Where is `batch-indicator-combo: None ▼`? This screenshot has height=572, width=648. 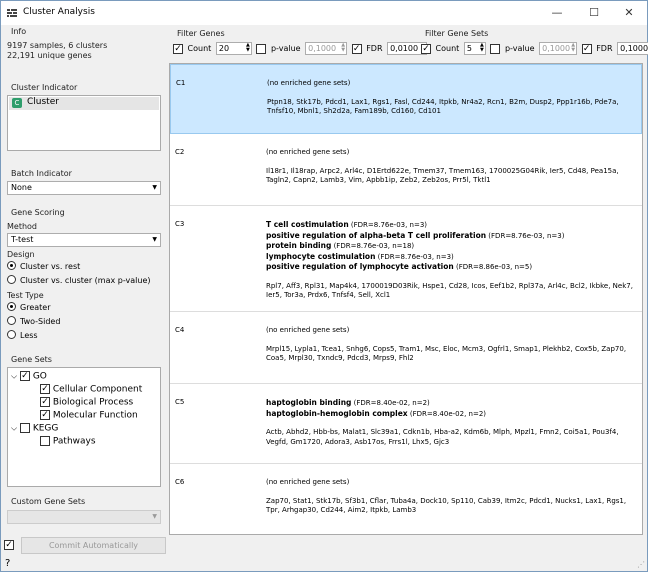 batch-indicator-combo: None ▼ is located at coordinates (84, 188).